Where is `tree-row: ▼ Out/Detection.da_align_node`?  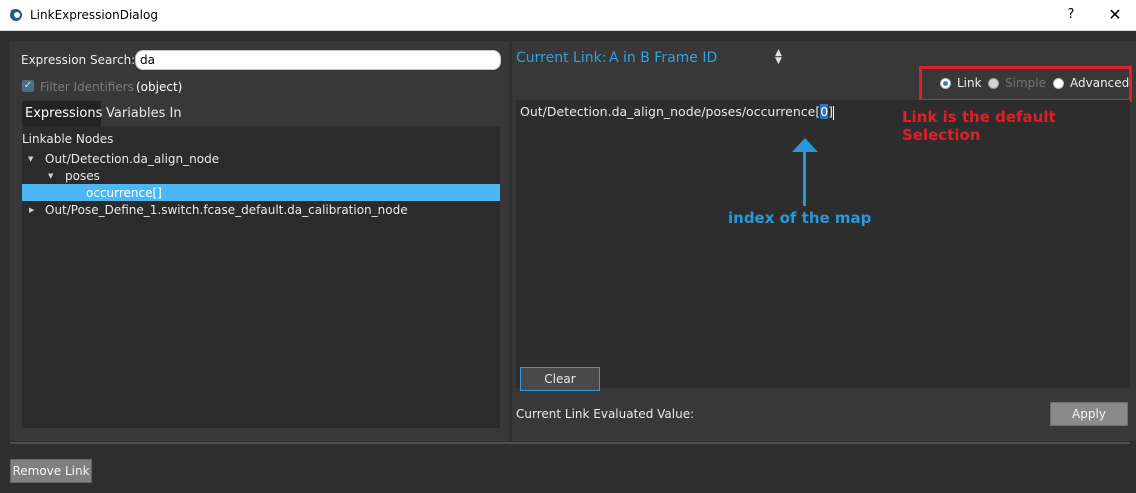 tree-row: ▼ Out/Detection.da_align_node is located at coordinates (122, 159).